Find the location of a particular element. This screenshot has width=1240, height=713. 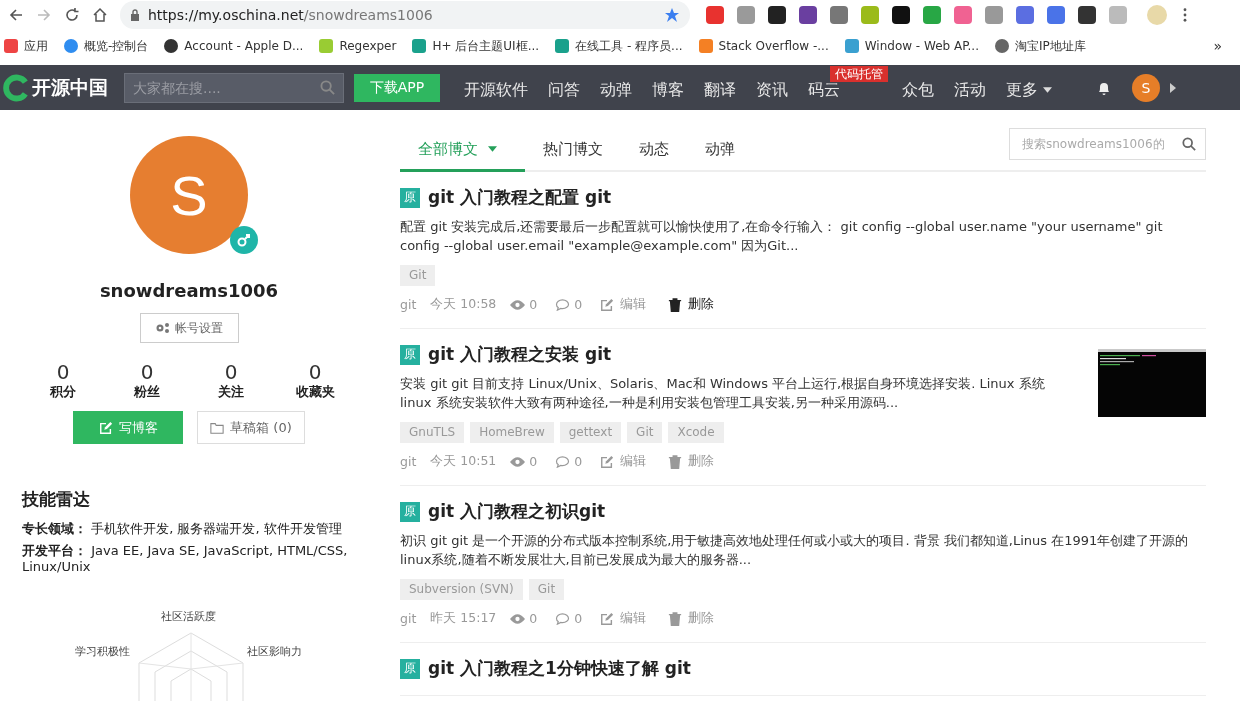

bookmark-item: Regexper is located at coordinates (358, 46).